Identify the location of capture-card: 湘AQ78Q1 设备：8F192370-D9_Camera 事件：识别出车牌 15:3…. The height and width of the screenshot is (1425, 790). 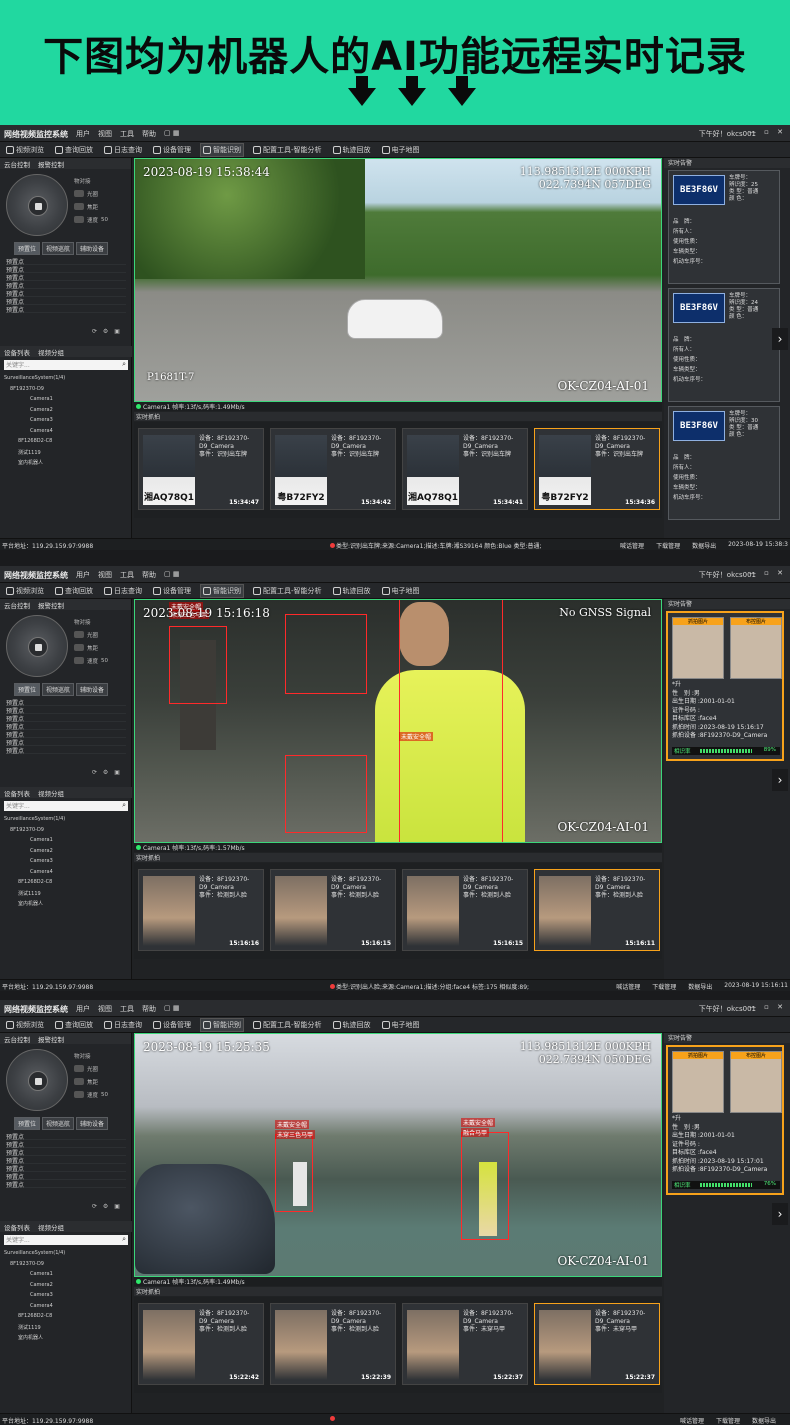
(201, 469).